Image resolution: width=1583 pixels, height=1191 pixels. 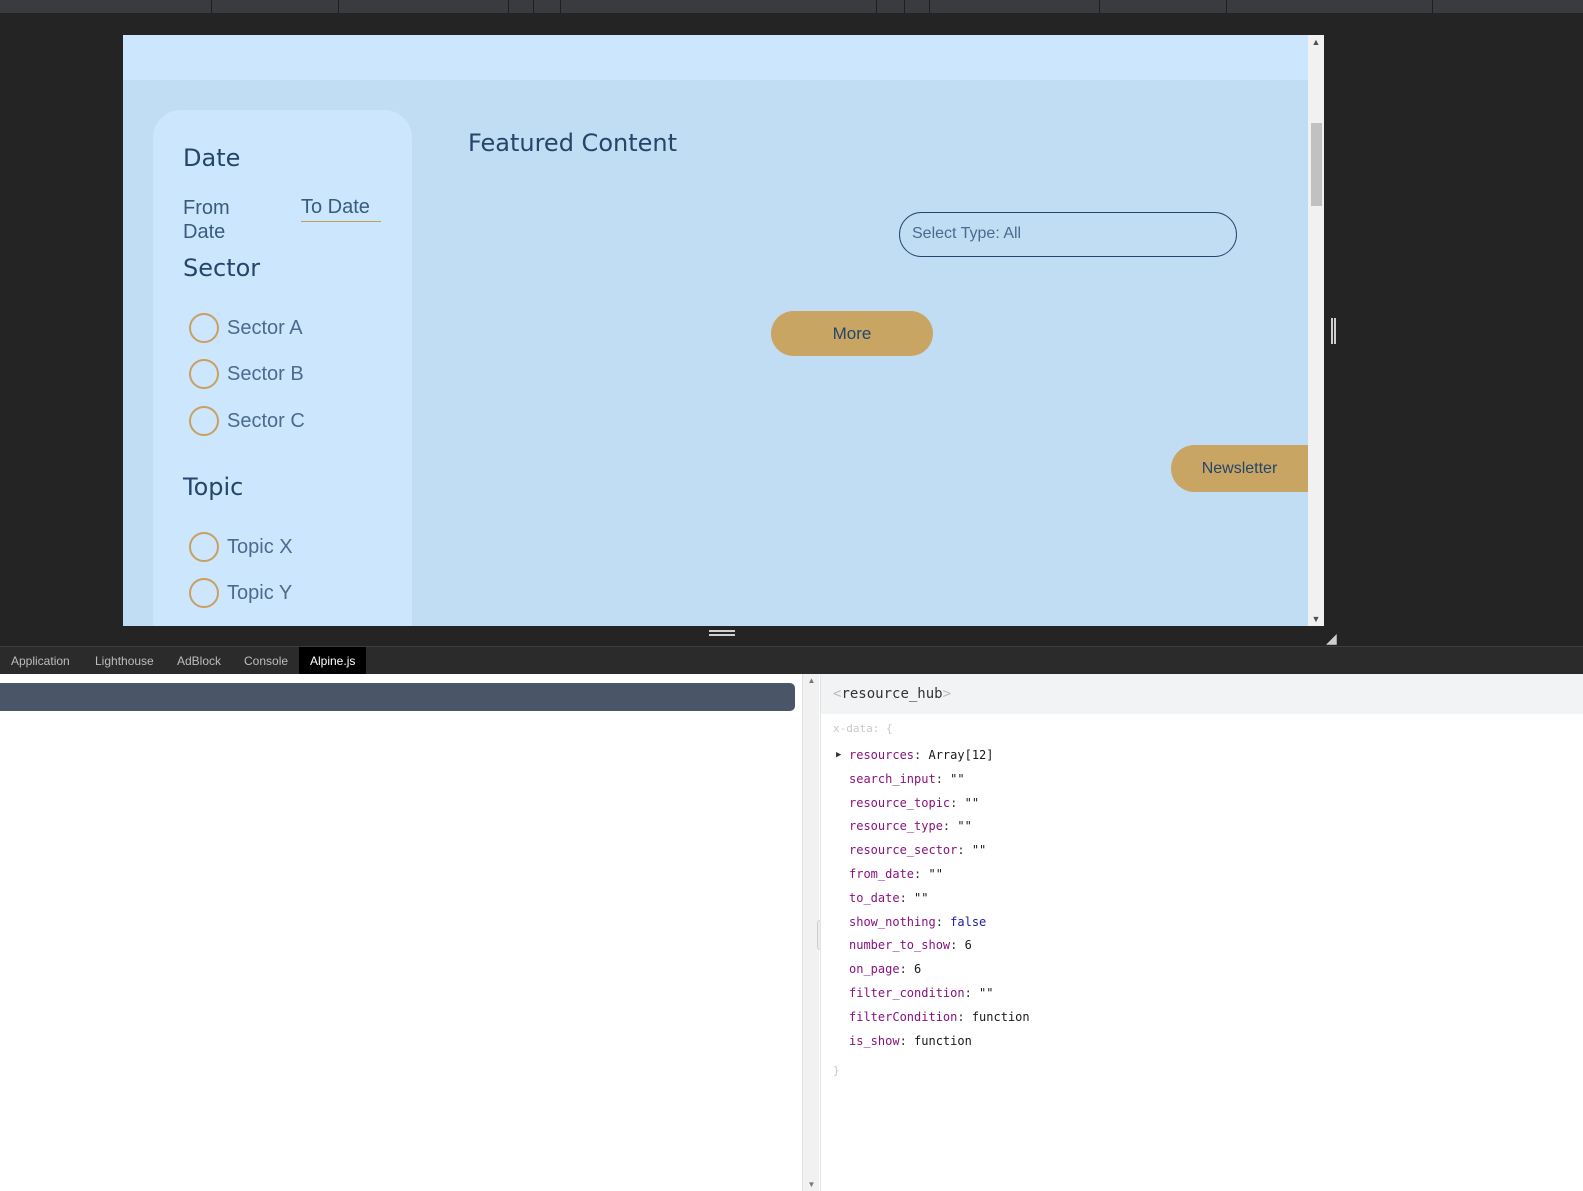 What do you see at coordinates (212, 158) in the screenshot?
I see `date-heading: Date` at bounding box center [212, 158].